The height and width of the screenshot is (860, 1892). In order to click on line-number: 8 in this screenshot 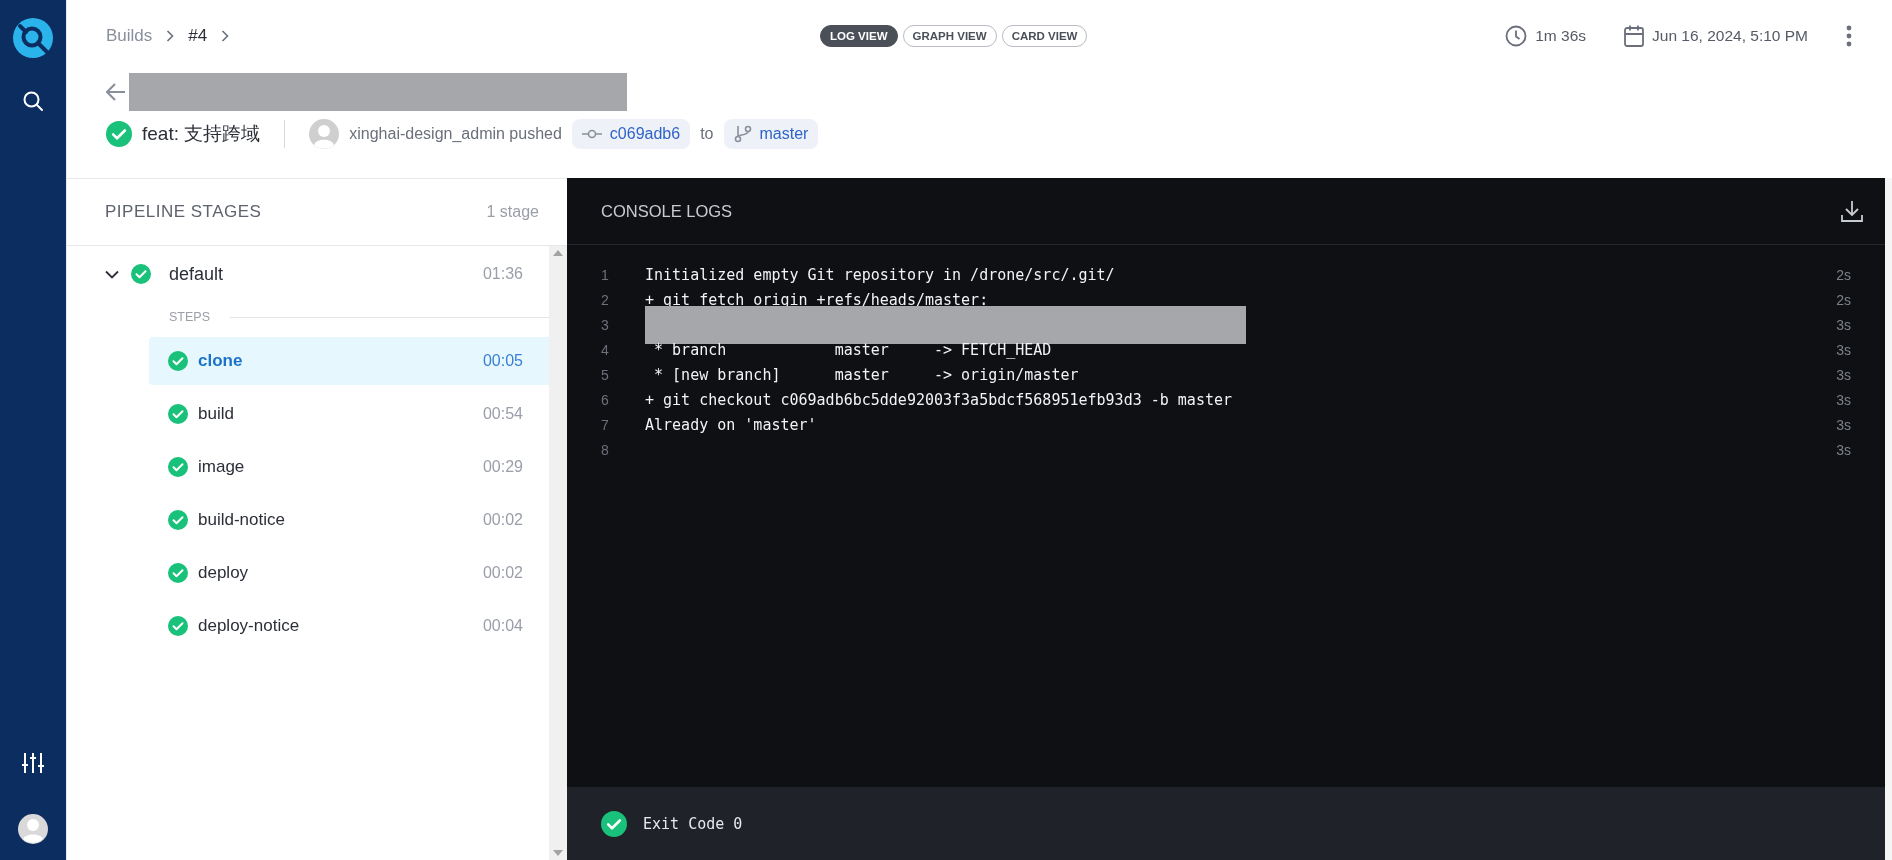, I will do `click(605, 449)`.